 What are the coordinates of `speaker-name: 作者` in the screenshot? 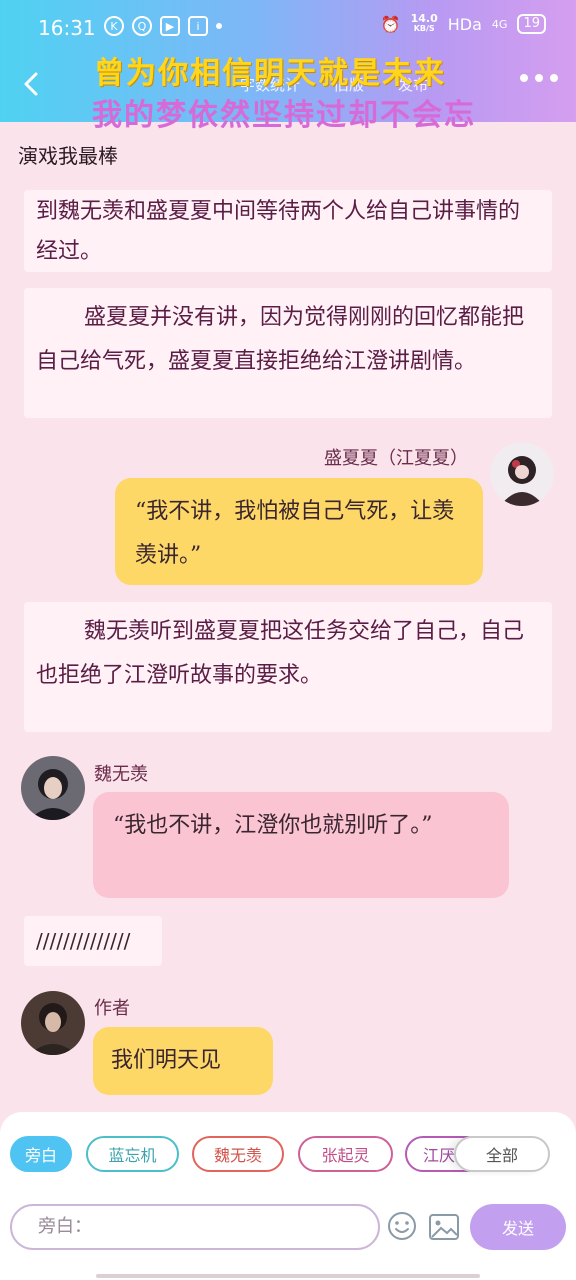 It's located at (112, 1008).